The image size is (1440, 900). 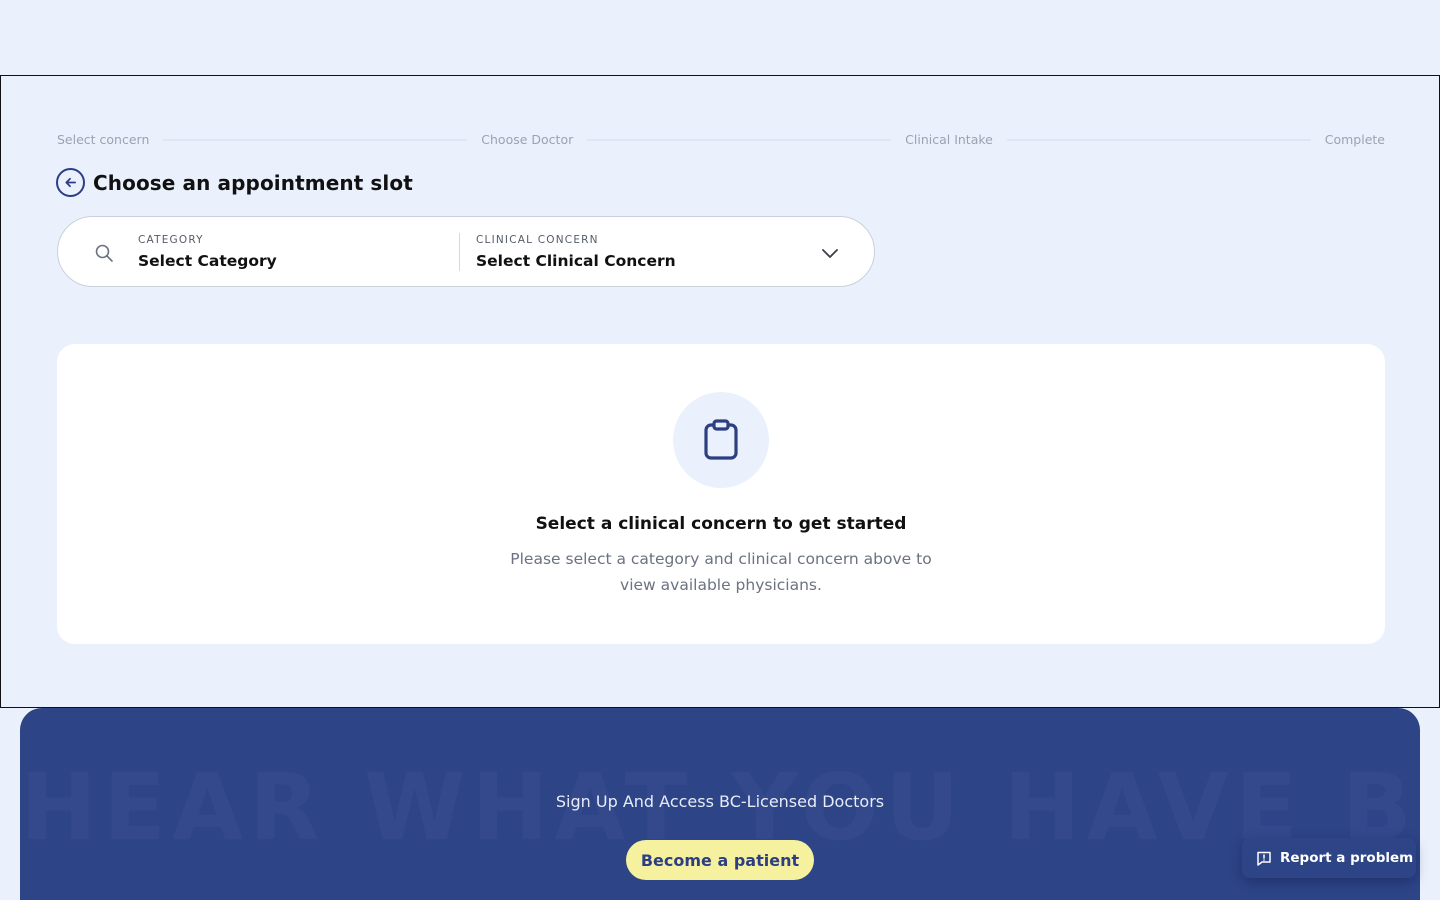 What do you see at coordinates (459, 252) in the screenshot?
I see `selector-divider` at bounding box center [459, 252].